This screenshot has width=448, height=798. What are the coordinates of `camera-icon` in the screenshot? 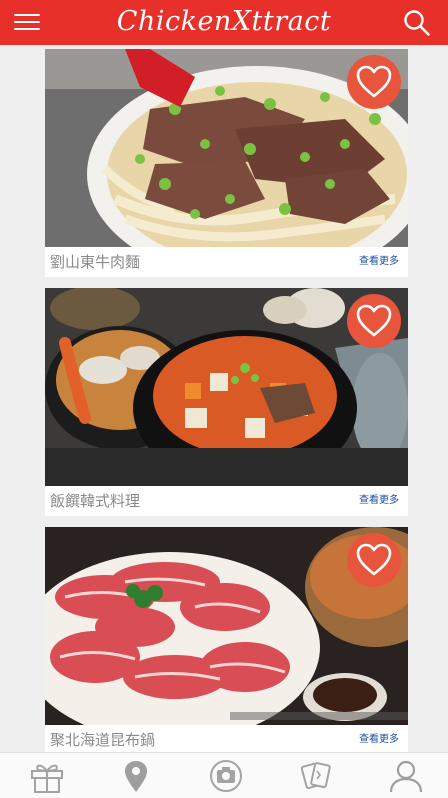 It's located at (226, 776).